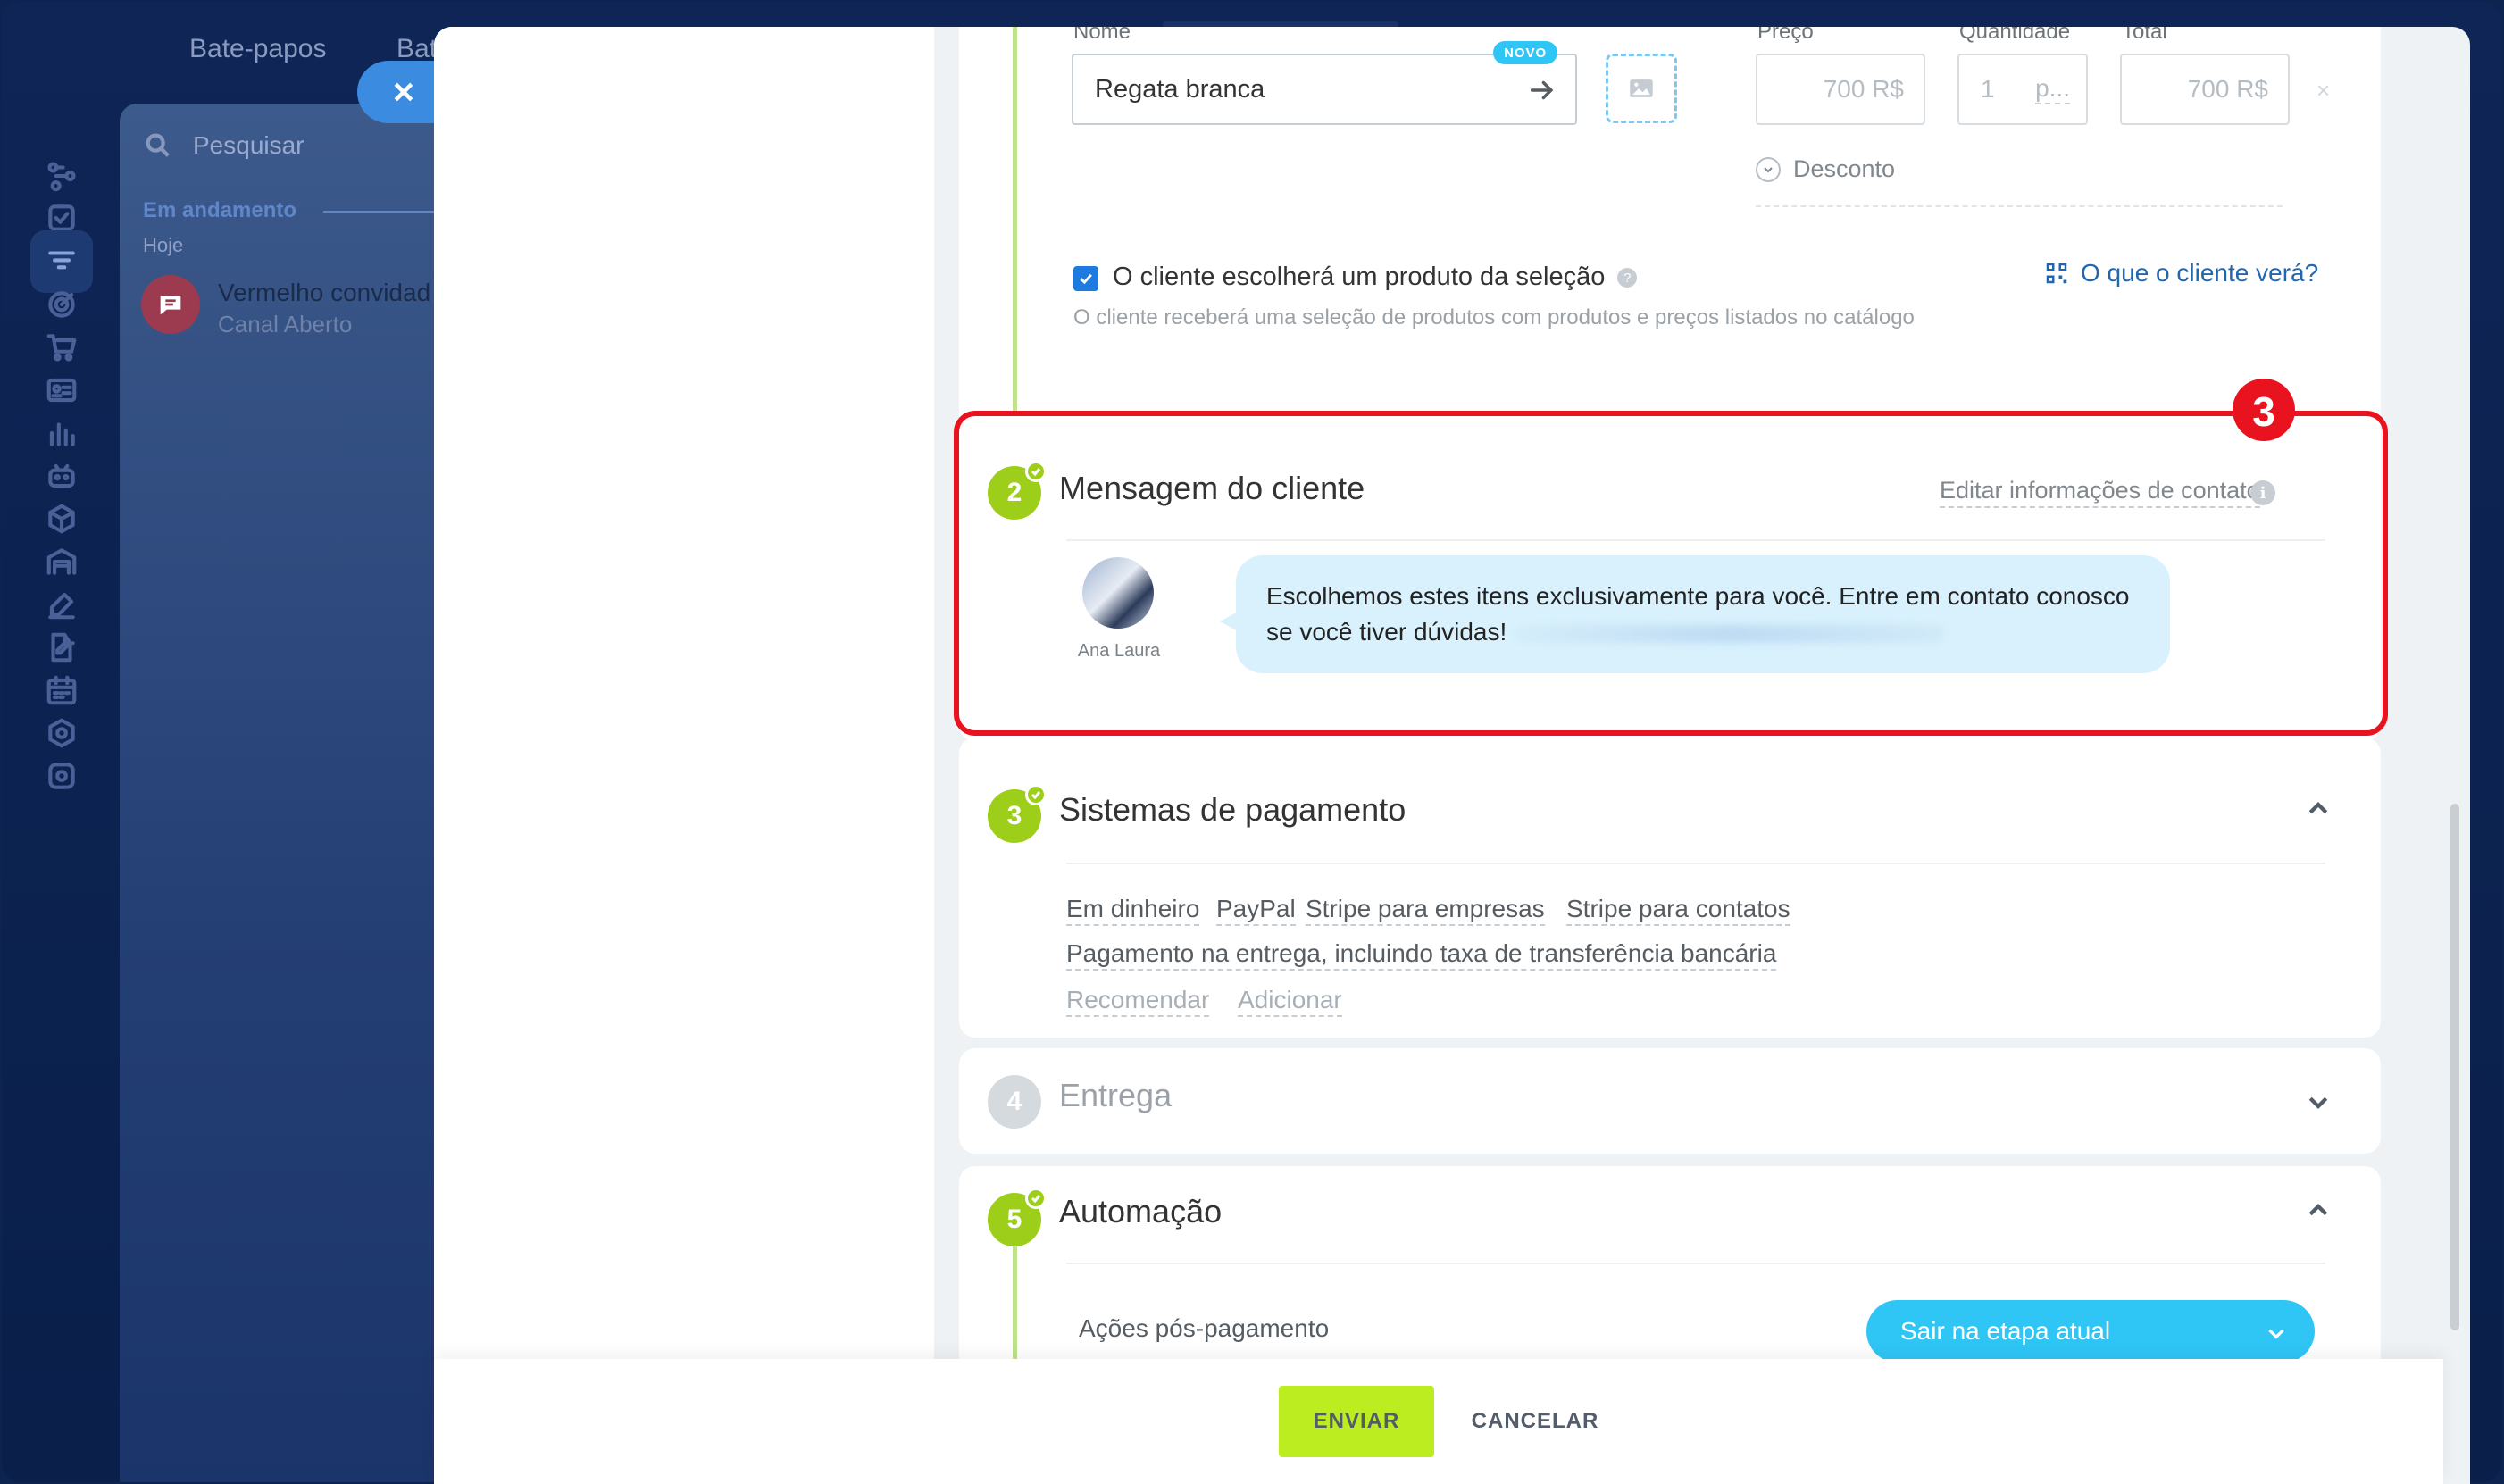 Image resolution: width=2504 pixels, height=1484 pixels. What do you see at coordinates (1204, 1328) in the screenshot?
I see `post-payment-label: Ações pós-pagamento` at bounding box center [1204, 1328].